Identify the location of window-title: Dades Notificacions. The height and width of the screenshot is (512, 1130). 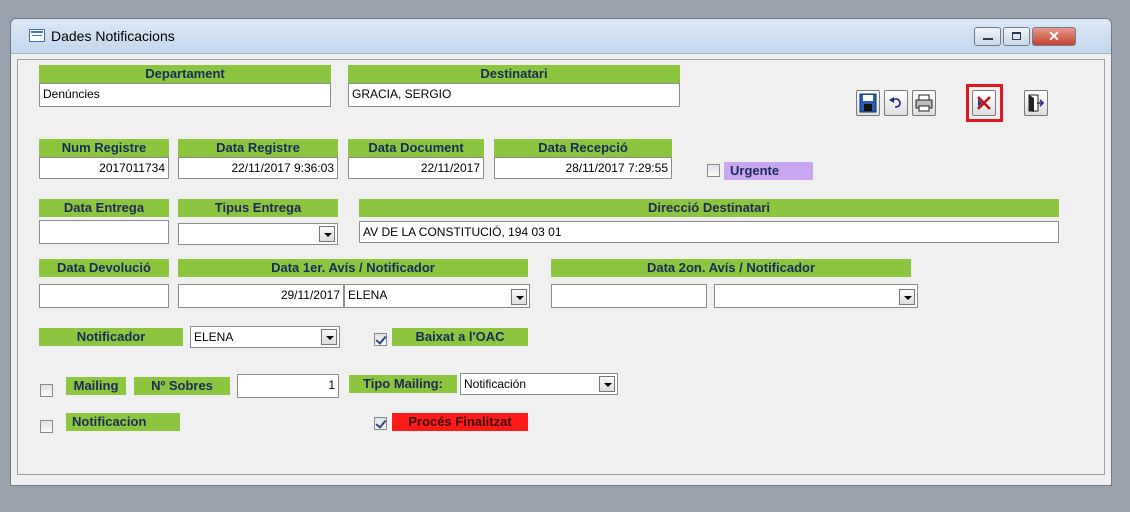
(113, 36).